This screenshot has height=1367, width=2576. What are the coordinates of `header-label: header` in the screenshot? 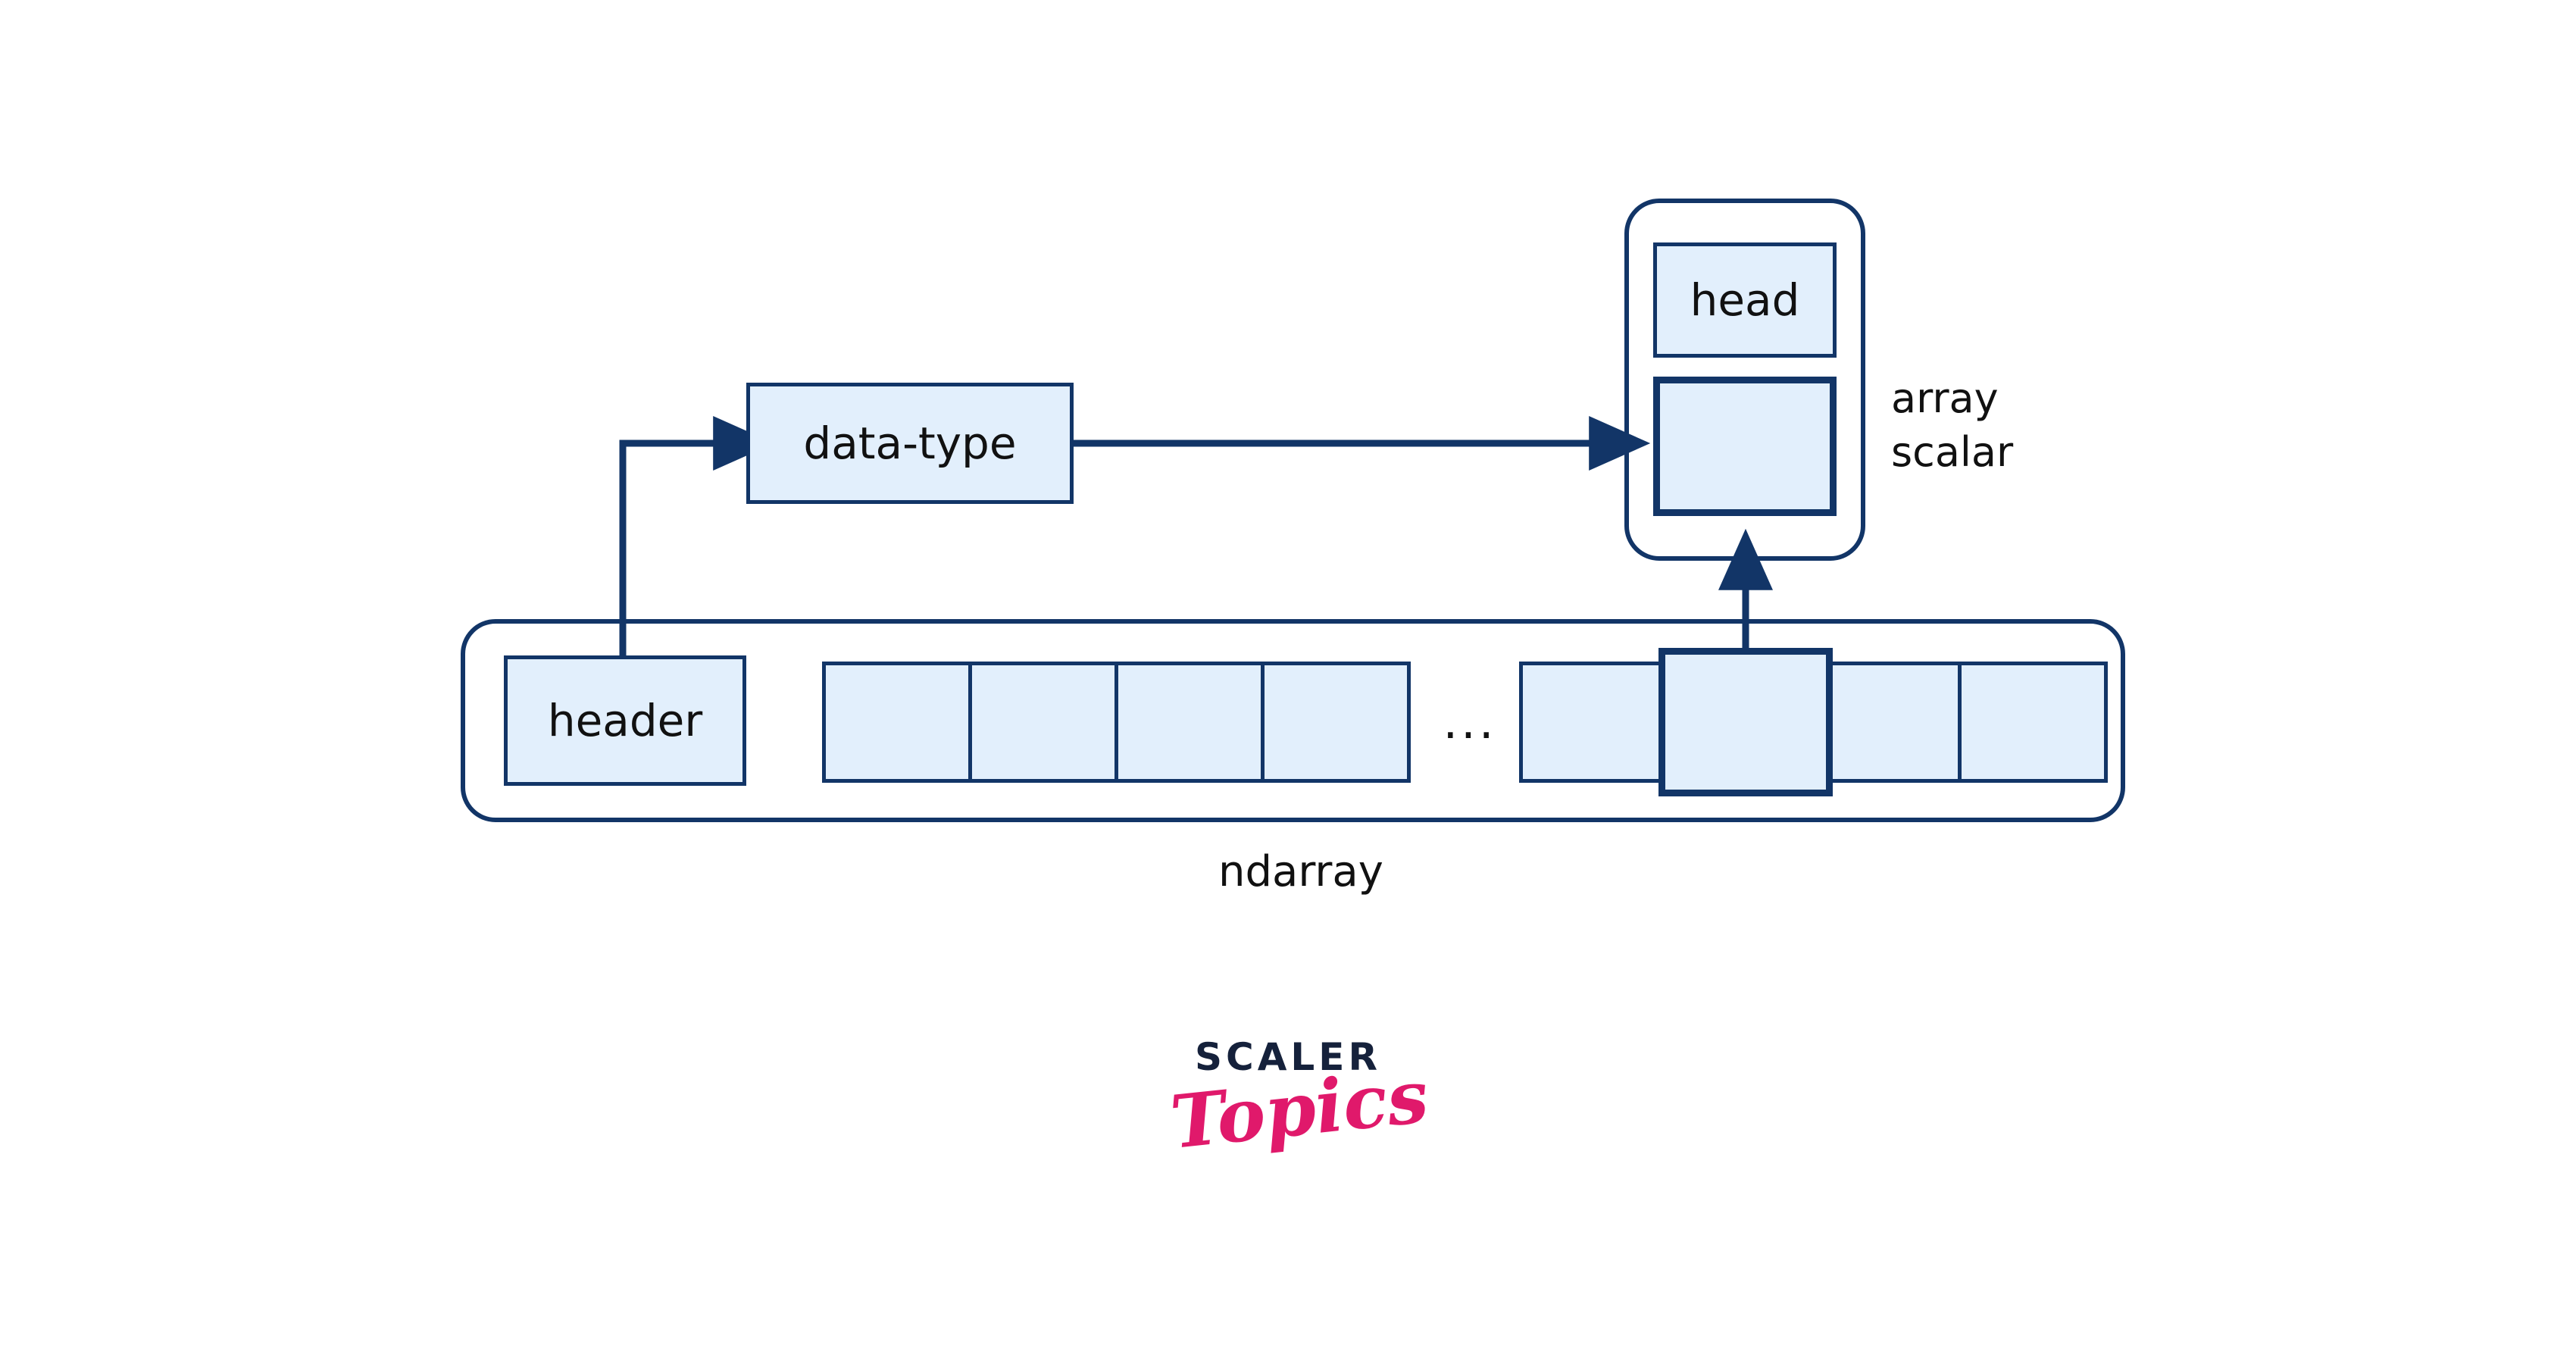 It's located at (625, 721).